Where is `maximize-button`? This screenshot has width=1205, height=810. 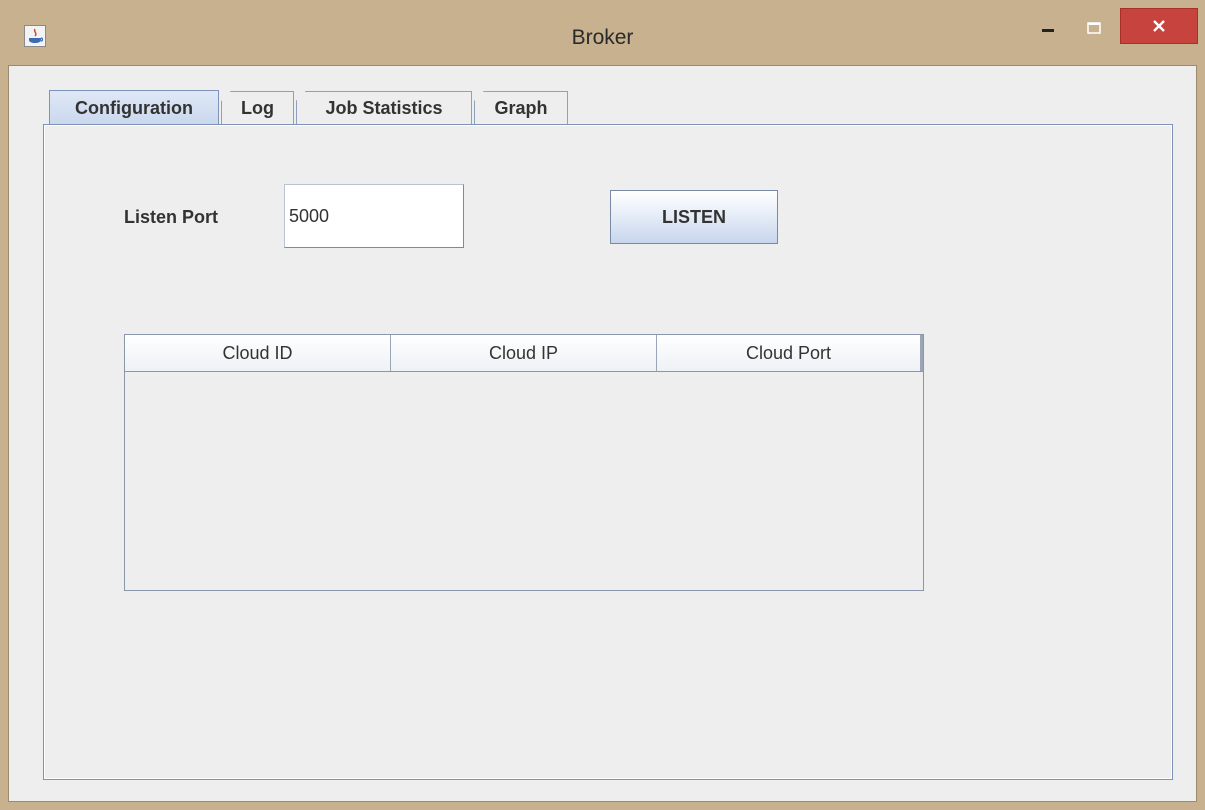
maximize-button is located at coordinates (1094, 28).